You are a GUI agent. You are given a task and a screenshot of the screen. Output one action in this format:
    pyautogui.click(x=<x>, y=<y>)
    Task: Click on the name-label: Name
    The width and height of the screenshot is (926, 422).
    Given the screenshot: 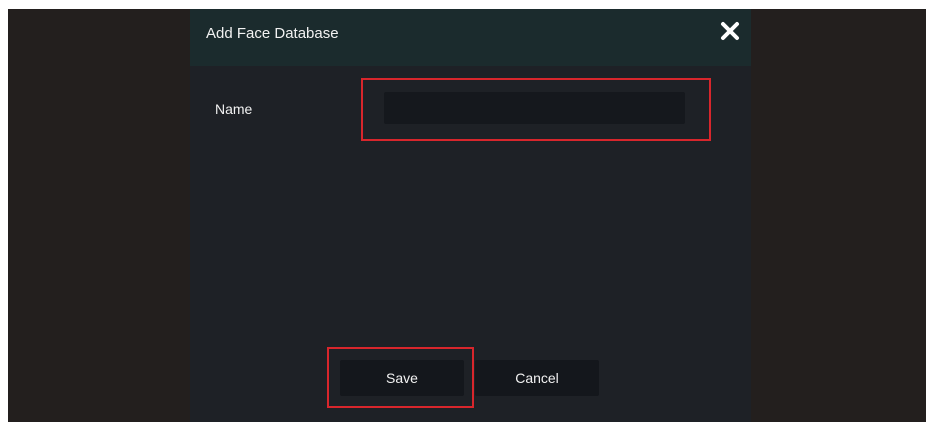 What is the action you would take?
    pyautogui.click(x=234, y=109)
    